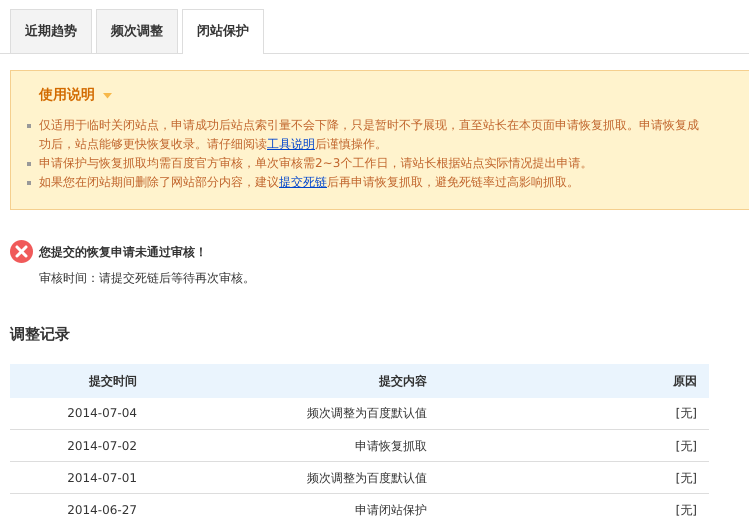 The width and height of the screenshot is (749, 523). What do you see at coordinates (78, 446) in the screenshot?
I see `table-cell: 2014-07-02` at bounding box center [78, 446].